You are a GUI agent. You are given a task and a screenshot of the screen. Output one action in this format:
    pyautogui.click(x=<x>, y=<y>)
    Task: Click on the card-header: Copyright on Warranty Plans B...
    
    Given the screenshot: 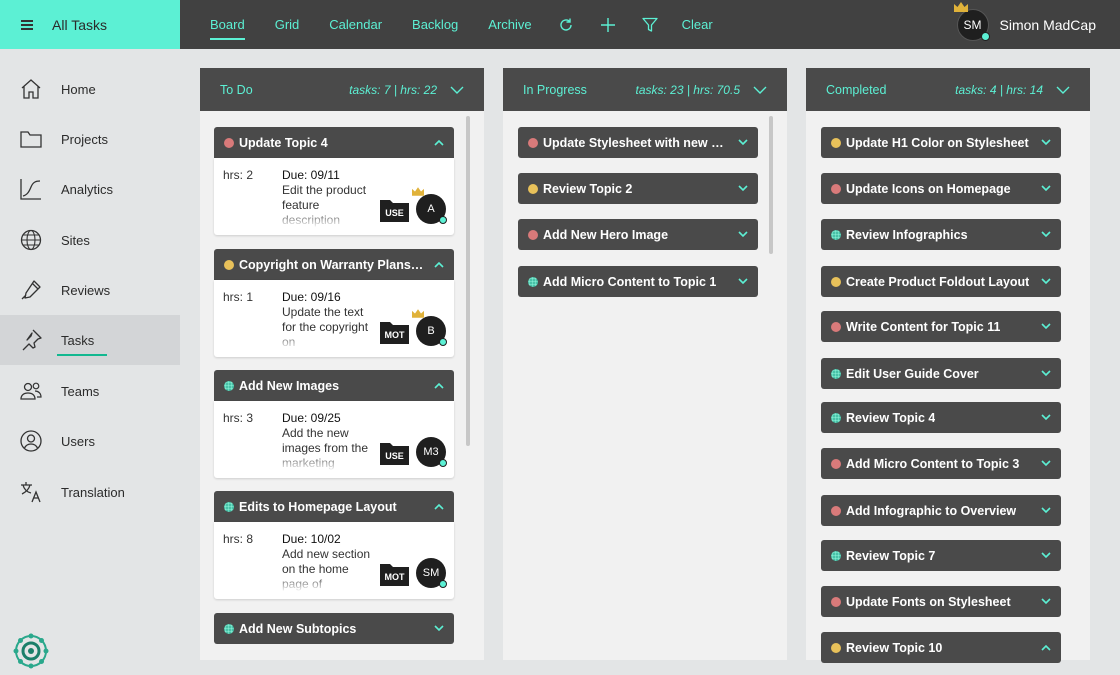 What is the action you would take?
    pyautogui.click(x=334, y=264)
    